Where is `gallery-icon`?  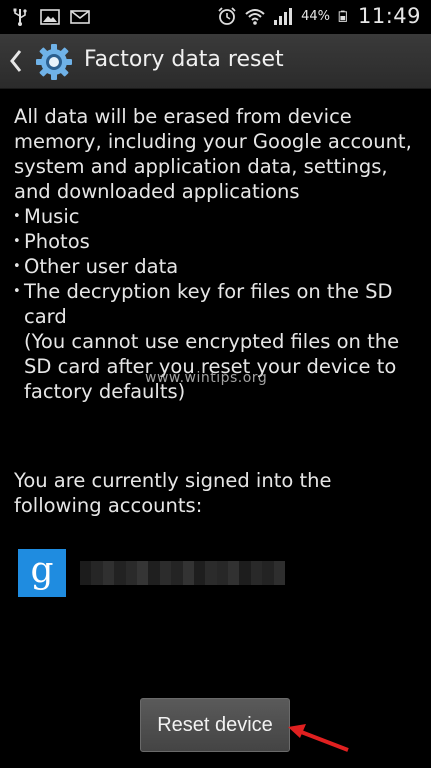 gallery-icon is located at coordinates (50, 17).